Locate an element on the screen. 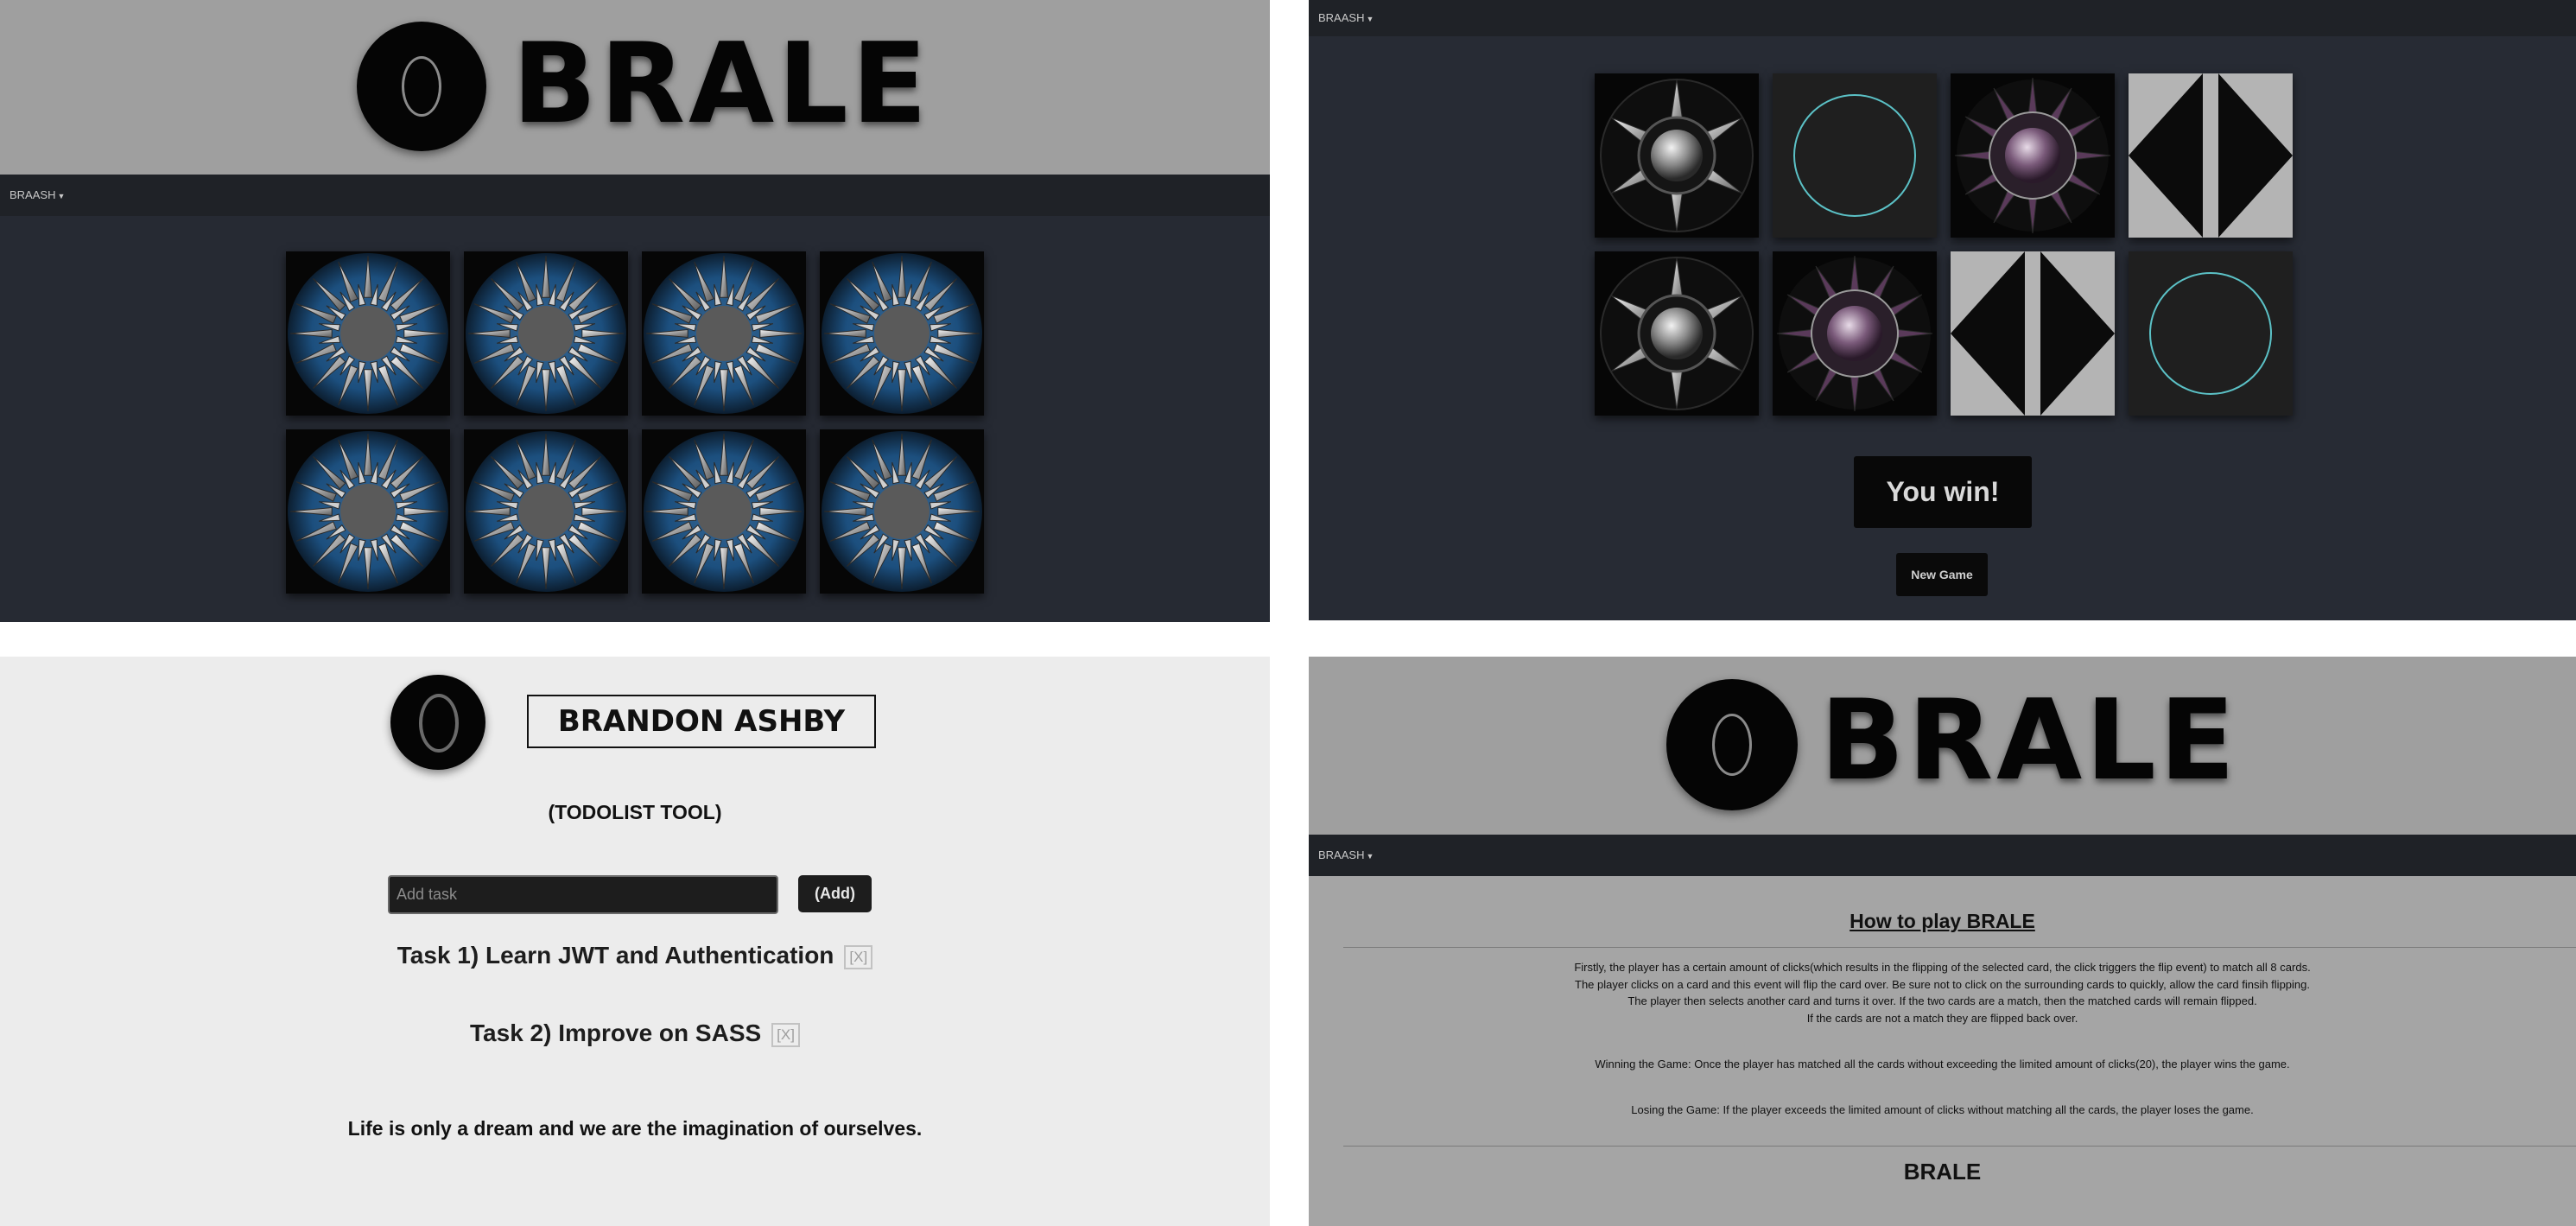 The width and height of the screenshot is (2576, 1226). tool-subtitle: (TODOLIST TOOL) is located at coordinates (635, 812).